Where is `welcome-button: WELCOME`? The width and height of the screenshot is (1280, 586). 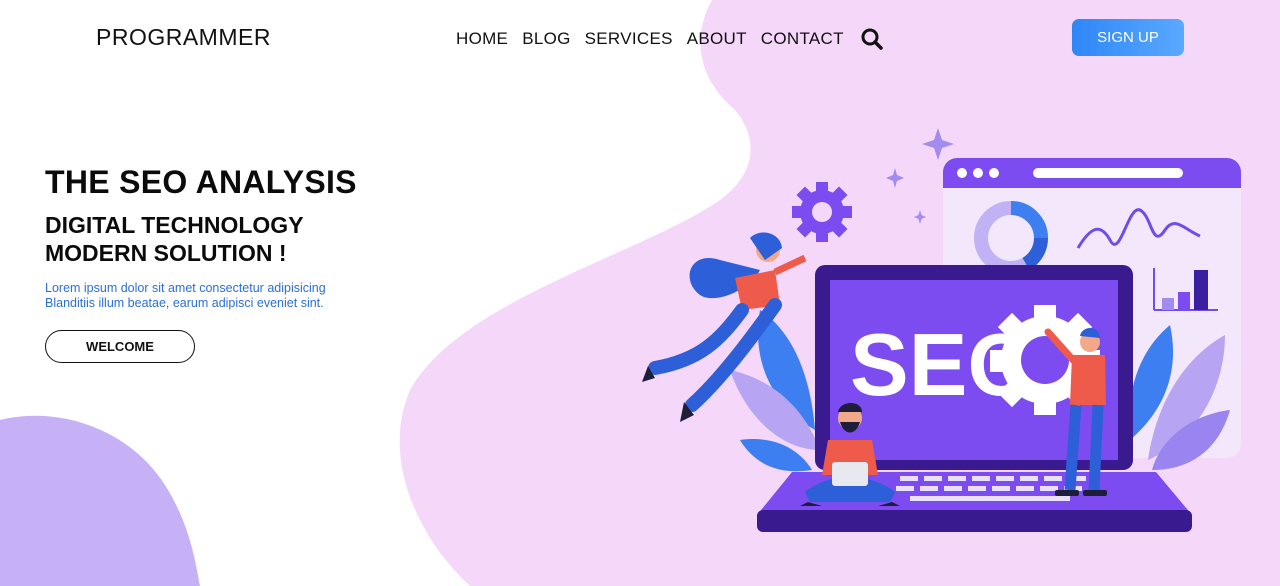
welcome-button: WELCOME is located at coordinates (120, 346).